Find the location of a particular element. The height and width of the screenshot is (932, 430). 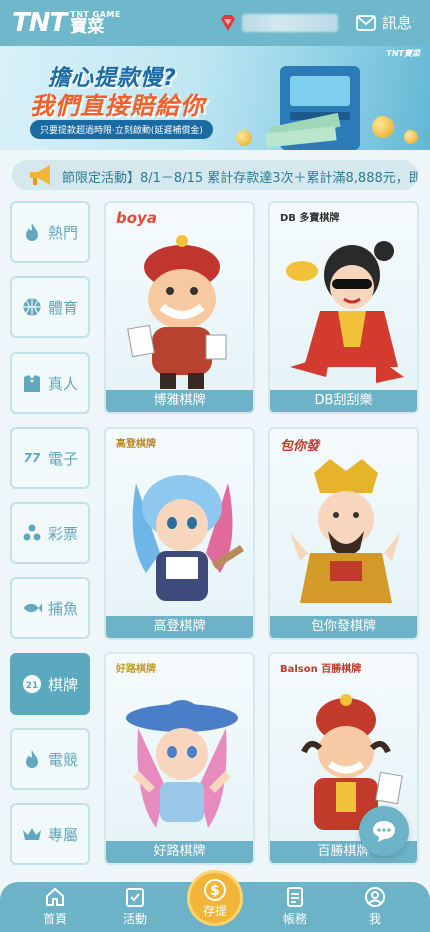

messages-label: 訊息 is located at coordinates (396, 23).